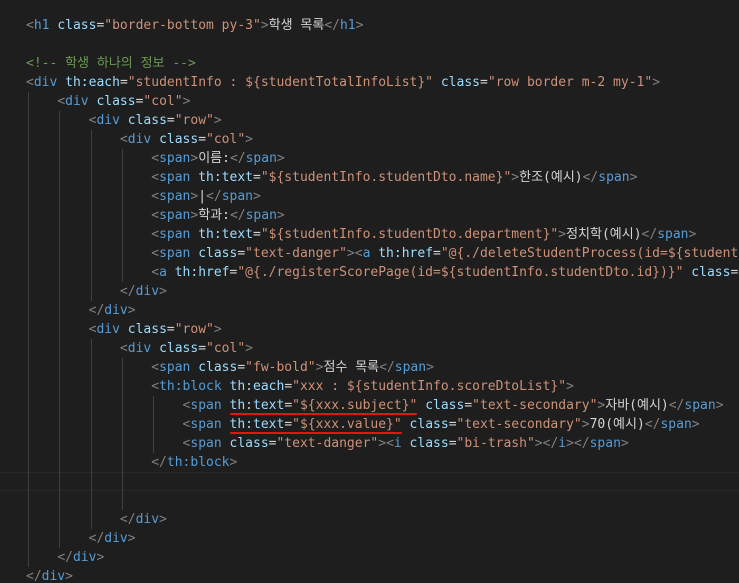 The height and width of the screenshot is (583, 739). I want to click on tag-name-token: th:block, so click(190, 386).